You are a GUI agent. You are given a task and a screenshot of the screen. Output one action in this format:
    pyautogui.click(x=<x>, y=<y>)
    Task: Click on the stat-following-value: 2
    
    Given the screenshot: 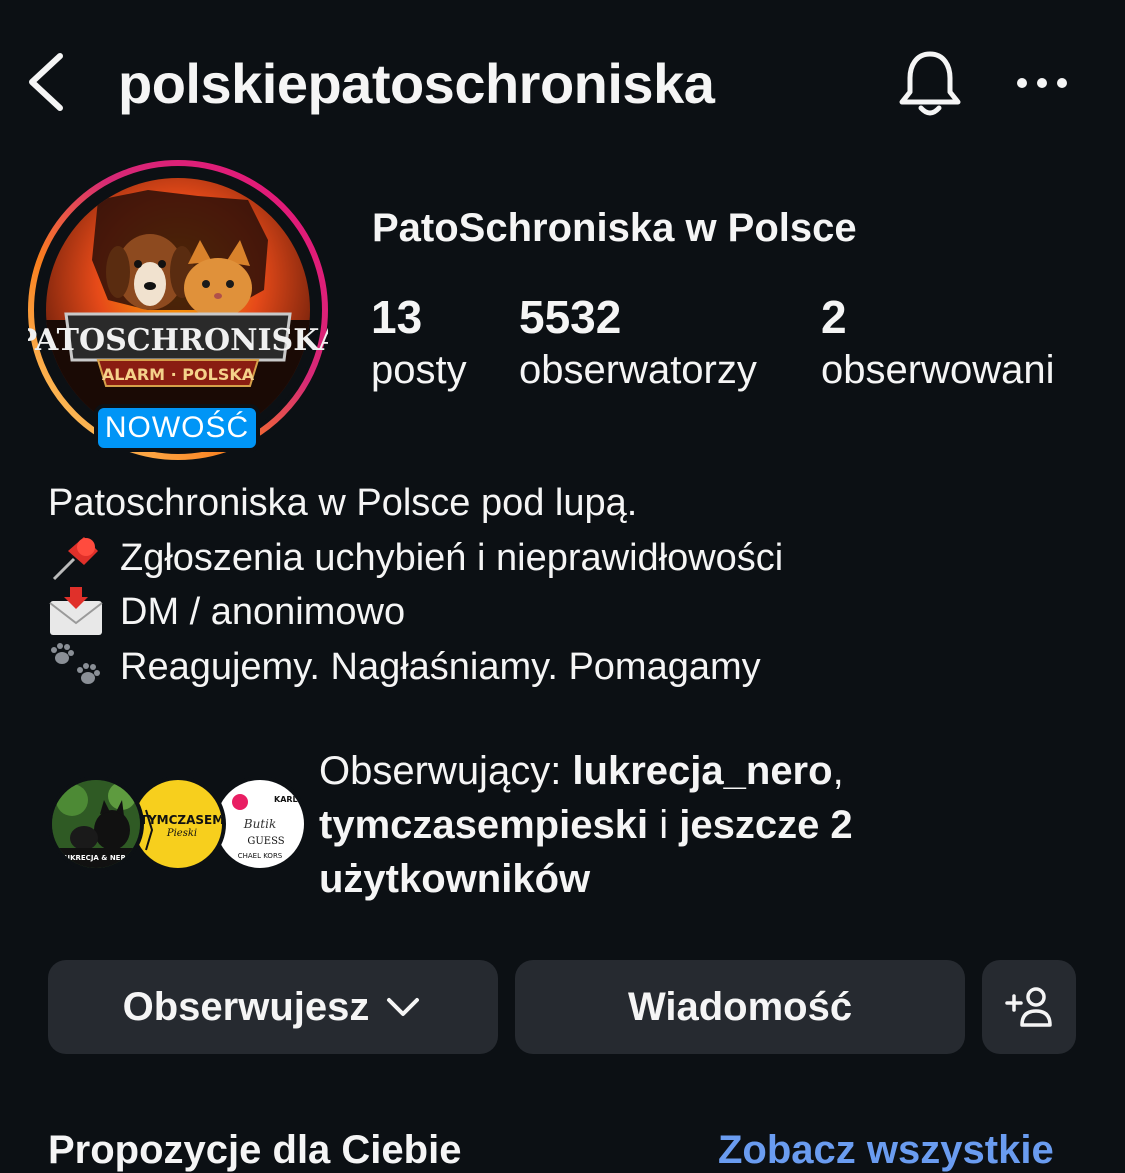 What is the action you would take?
    pyautogui.click(x=834, y=317)
    